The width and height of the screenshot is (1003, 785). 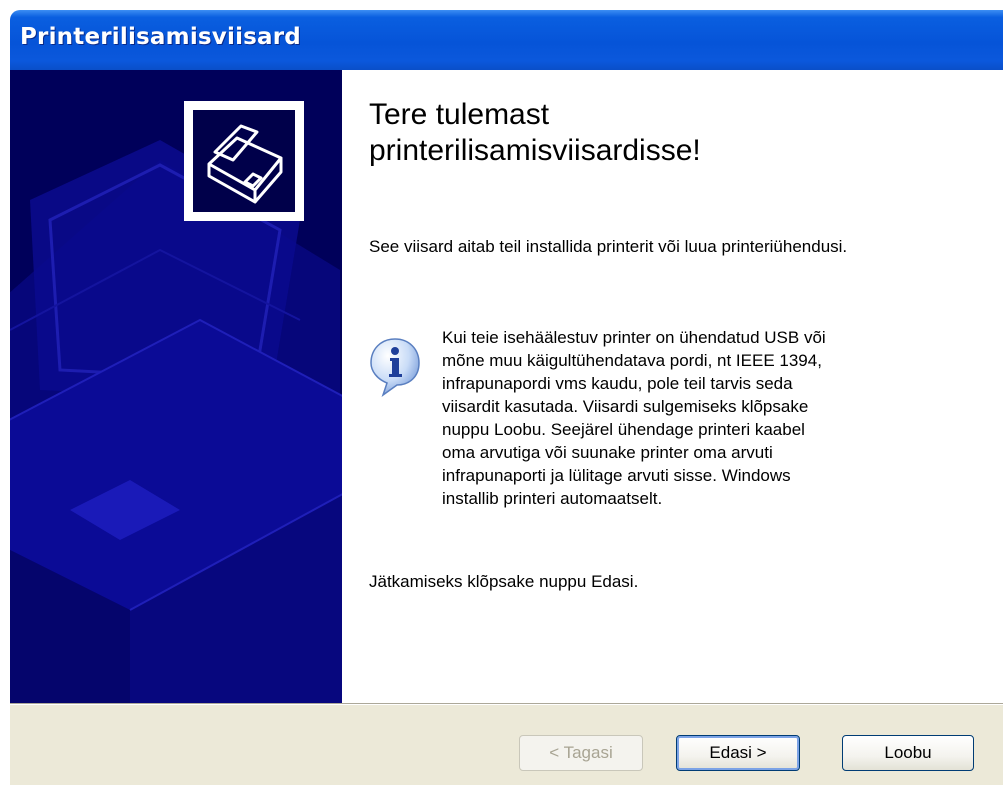 What do you see at coordinates (738, 753) in the screenshot?
I see `next-button: Edasi >` at bounding box center [738, 753].